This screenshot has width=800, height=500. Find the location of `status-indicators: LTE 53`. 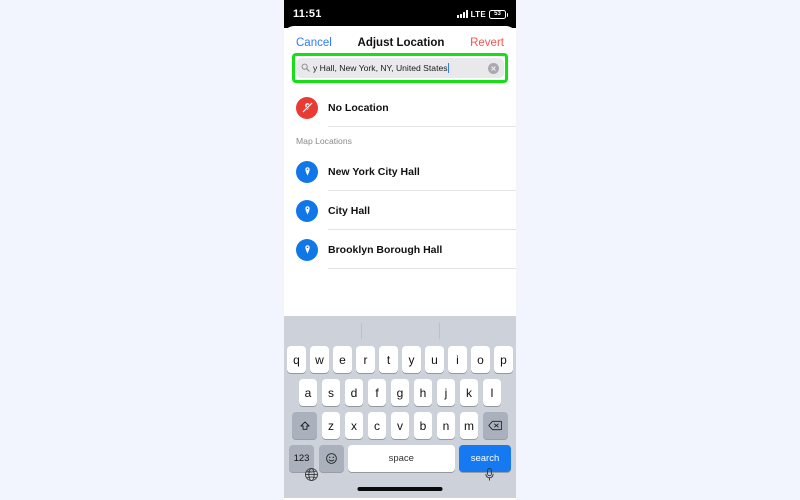

status-indicators: LTE 53 is located at coordinates (482, 14).